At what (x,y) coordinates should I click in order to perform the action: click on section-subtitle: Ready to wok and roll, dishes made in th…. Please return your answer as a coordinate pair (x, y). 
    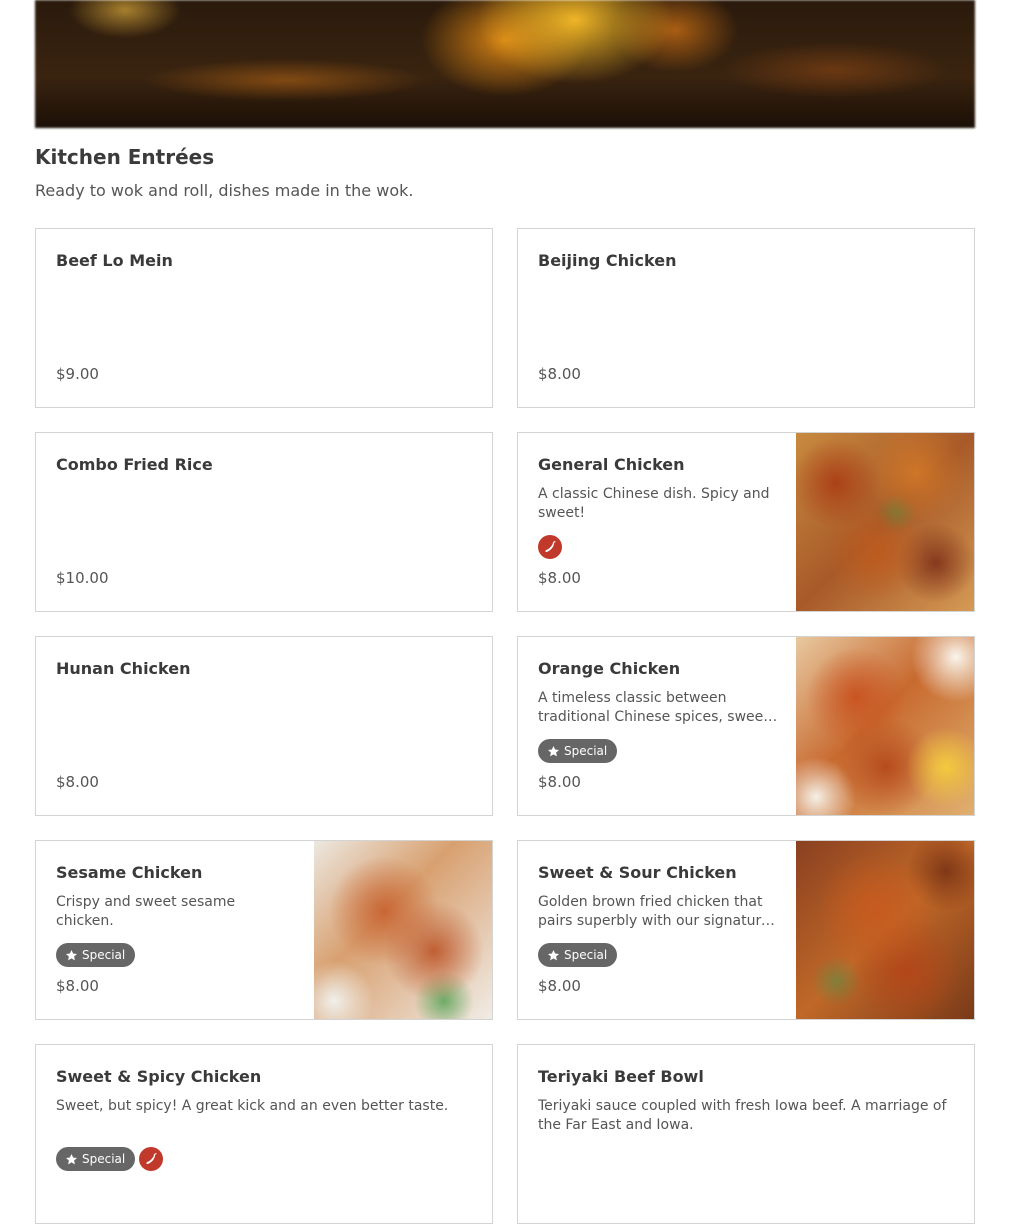
    Looking at the image, I should click on (224, 190).